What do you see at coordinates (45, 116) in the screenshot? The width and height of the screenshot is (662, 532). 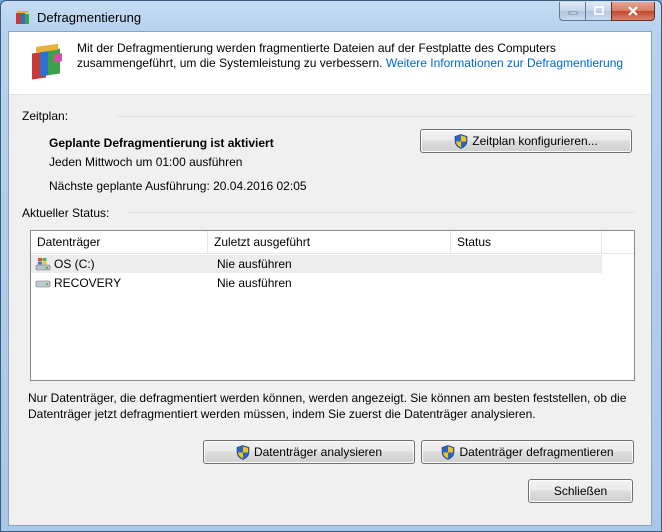 I see `schedule-section-label: Zeitplan:` at bounding box center [45, 116].